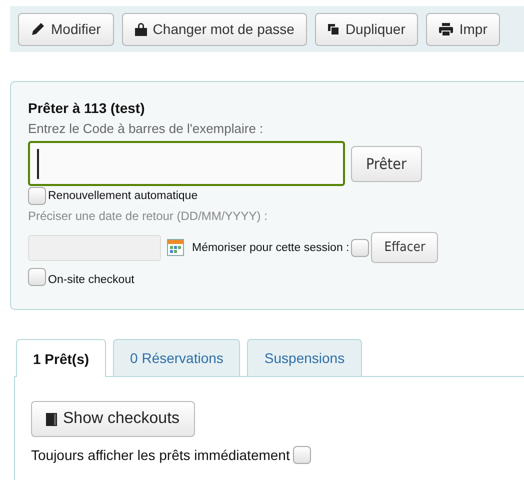 The image size is (524, 480). I want to click on toolbar-button: Changer mot de passe, so click(215, 29).